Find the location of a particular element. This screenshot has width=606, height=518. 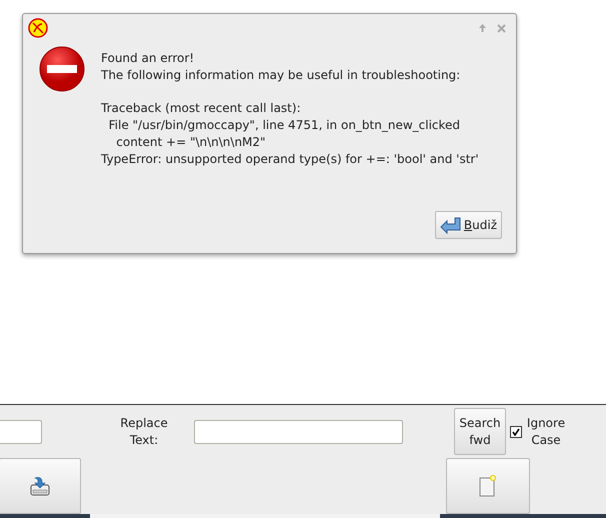

new-document-icon is located at coordinates (488, 486).